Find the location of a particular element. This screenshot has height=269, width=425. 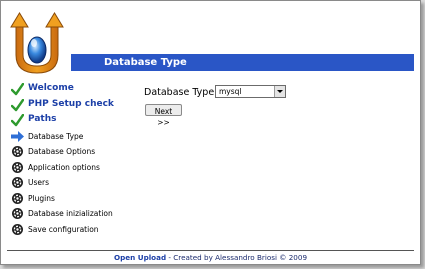

step-php-setup-check: PHP Setup check is located at coordinates (76, 106).